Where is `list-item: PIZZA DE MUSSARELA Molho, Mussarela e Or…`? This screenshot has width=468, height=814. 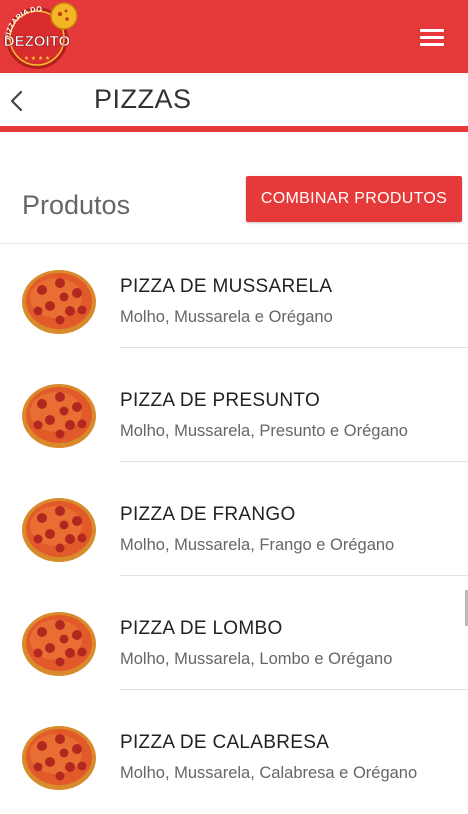
list-item: PIZZA DE MUSSARELA Molho, Mussarela e Or… is located at coordinates (234, 301).